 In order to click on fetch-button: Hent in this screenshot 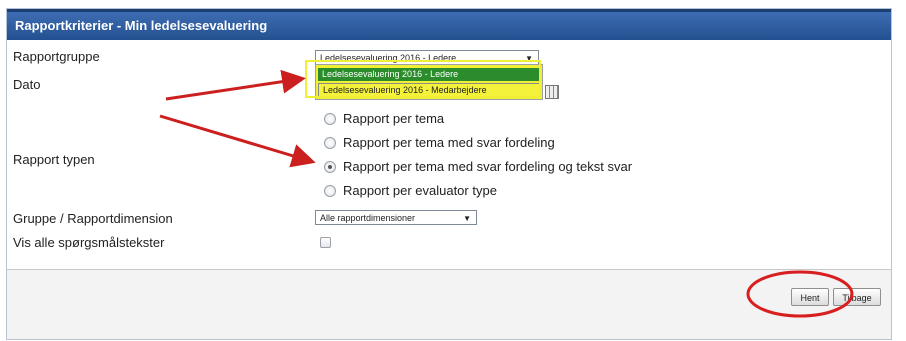, I will do `click(810, 297)`.